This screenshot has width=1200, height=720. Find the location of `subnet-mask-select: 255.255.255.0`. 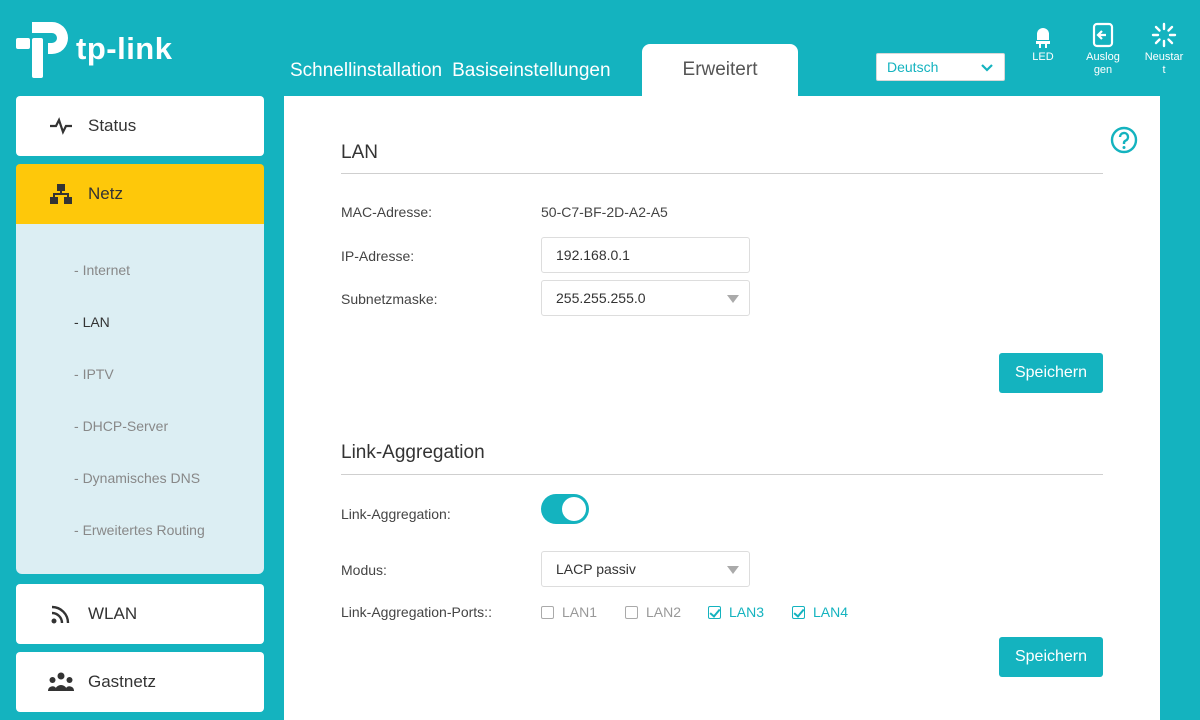

subnet-mask-select: 255.255.255.0 is located at coordinates (645, 298).